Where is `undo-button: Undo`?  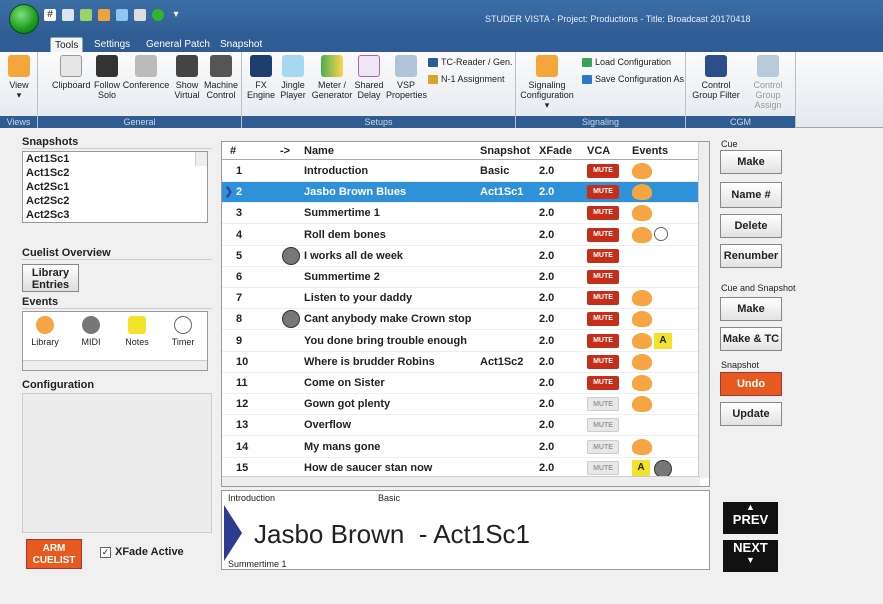 undo-button: Undo is located at coordinates (751, 384).